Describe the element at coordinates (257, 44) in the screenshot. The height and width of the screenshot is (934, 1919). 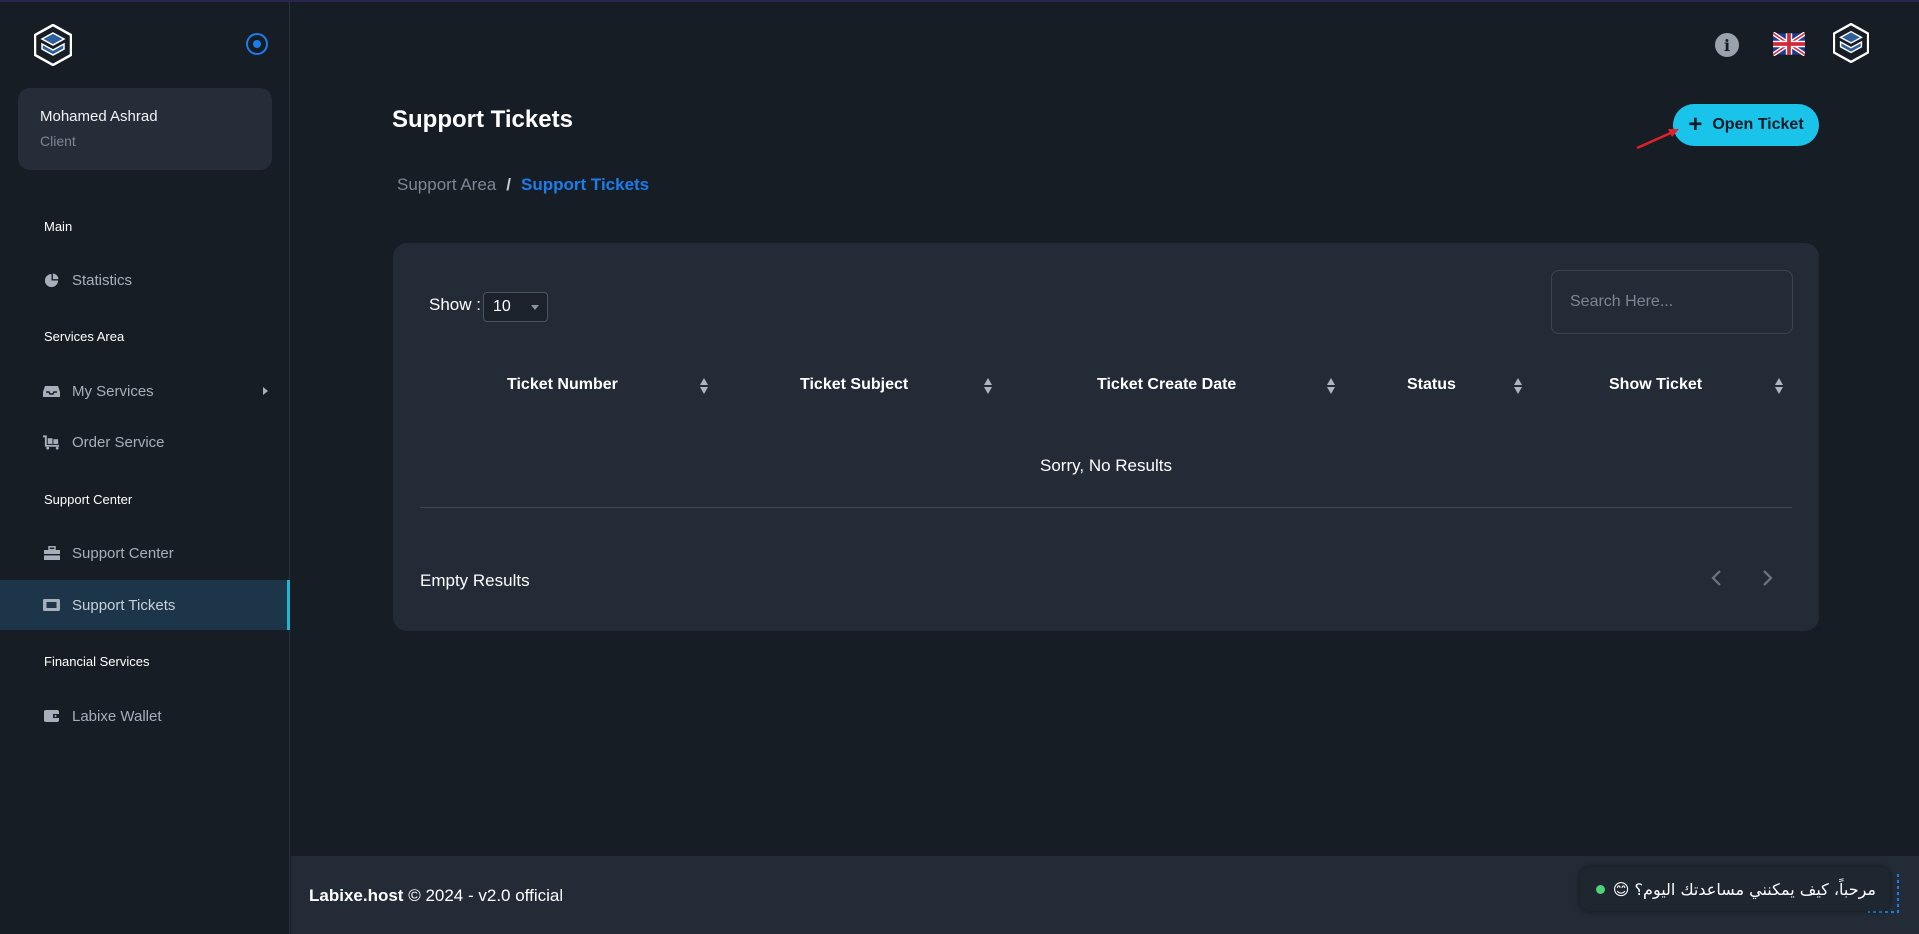
I see `sidebar-toggle-button` at that location.